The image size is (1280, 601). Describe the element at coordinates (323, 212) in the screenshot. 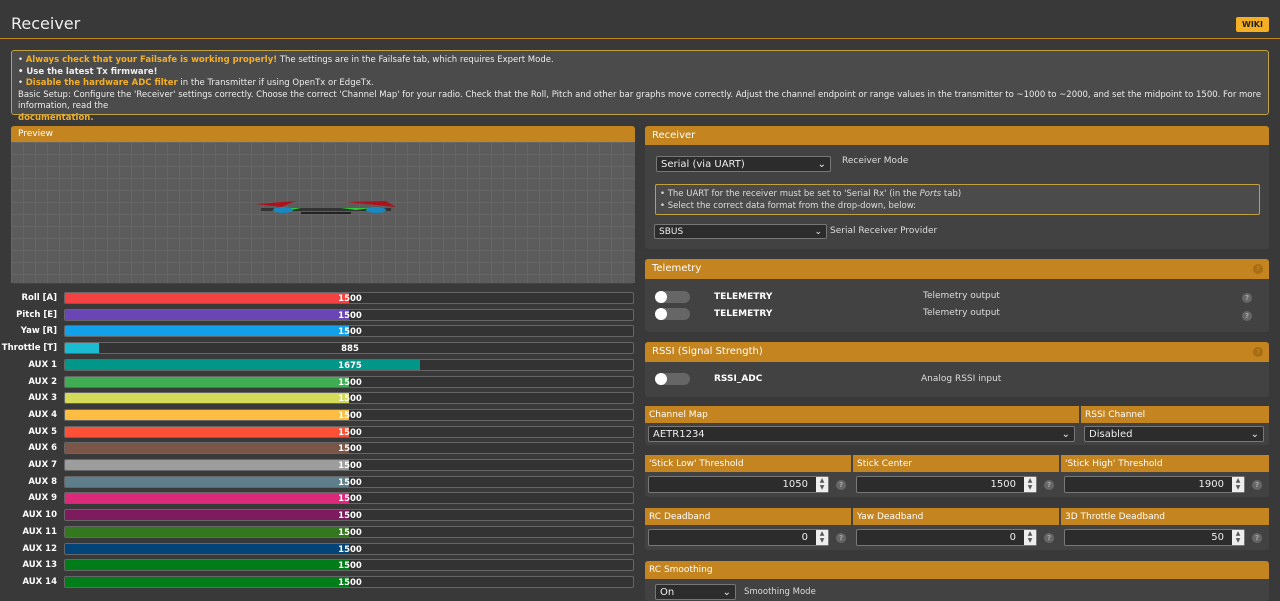

I see `model-preview-canvas` at that location.